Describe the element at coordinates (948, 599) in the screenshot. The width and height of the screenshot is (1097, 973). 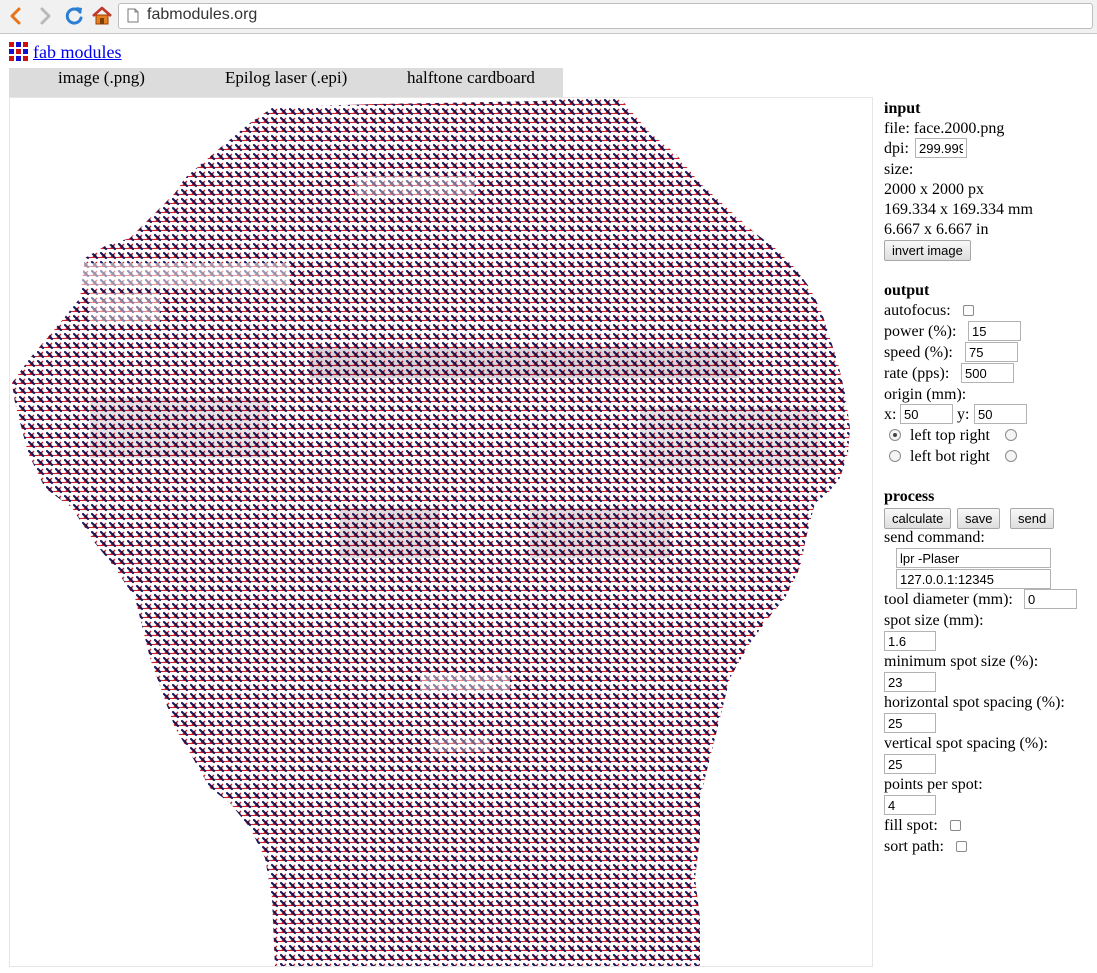
I see `tool-diameter-label: tool diameter (mm):` at that location.